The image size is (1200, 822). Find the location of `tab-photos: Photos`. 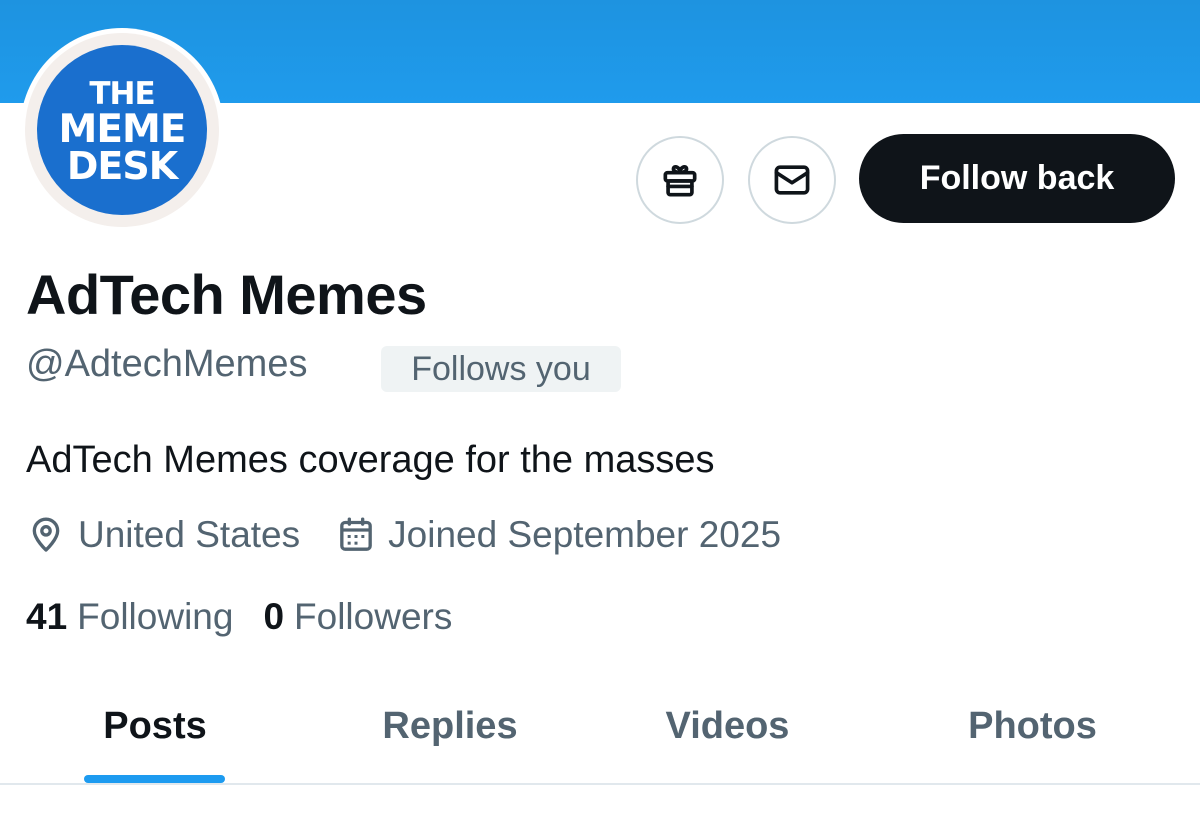

tab-photos: Photos is located at coordinates (1032, 726).